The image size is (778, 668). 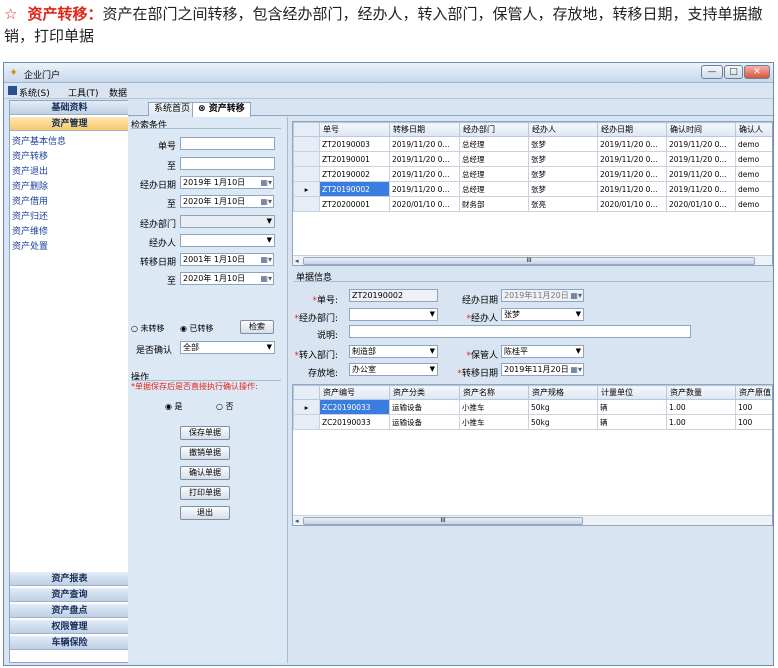 I want to click on table-cell: 100, so click(x=753, y=407).